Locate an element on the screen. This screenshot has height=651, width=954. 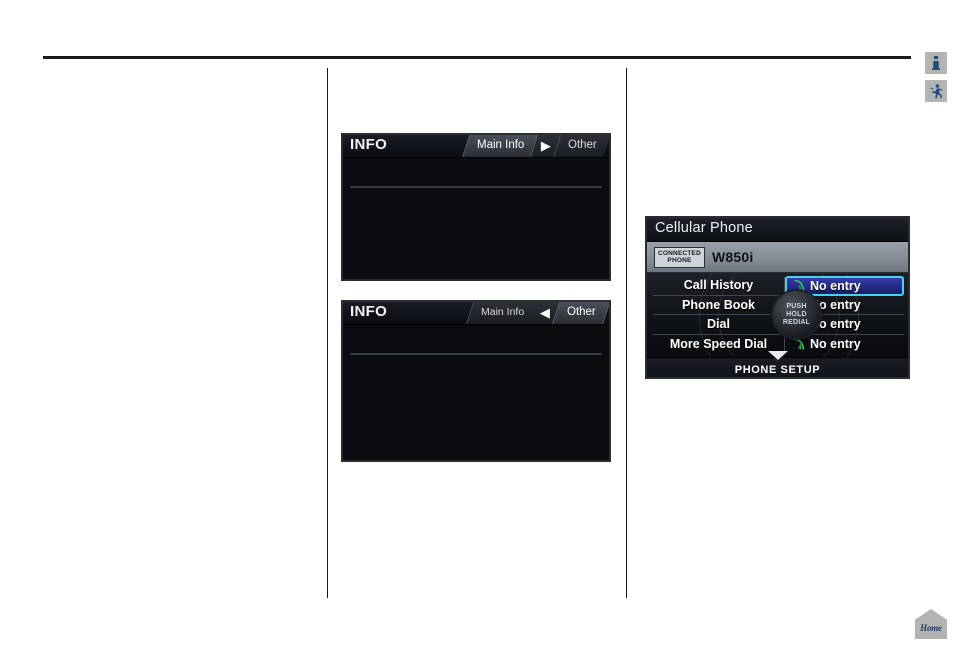
info-other-titlebar: INFO Main Info ◀ Other is located at coordinates (476, 312).